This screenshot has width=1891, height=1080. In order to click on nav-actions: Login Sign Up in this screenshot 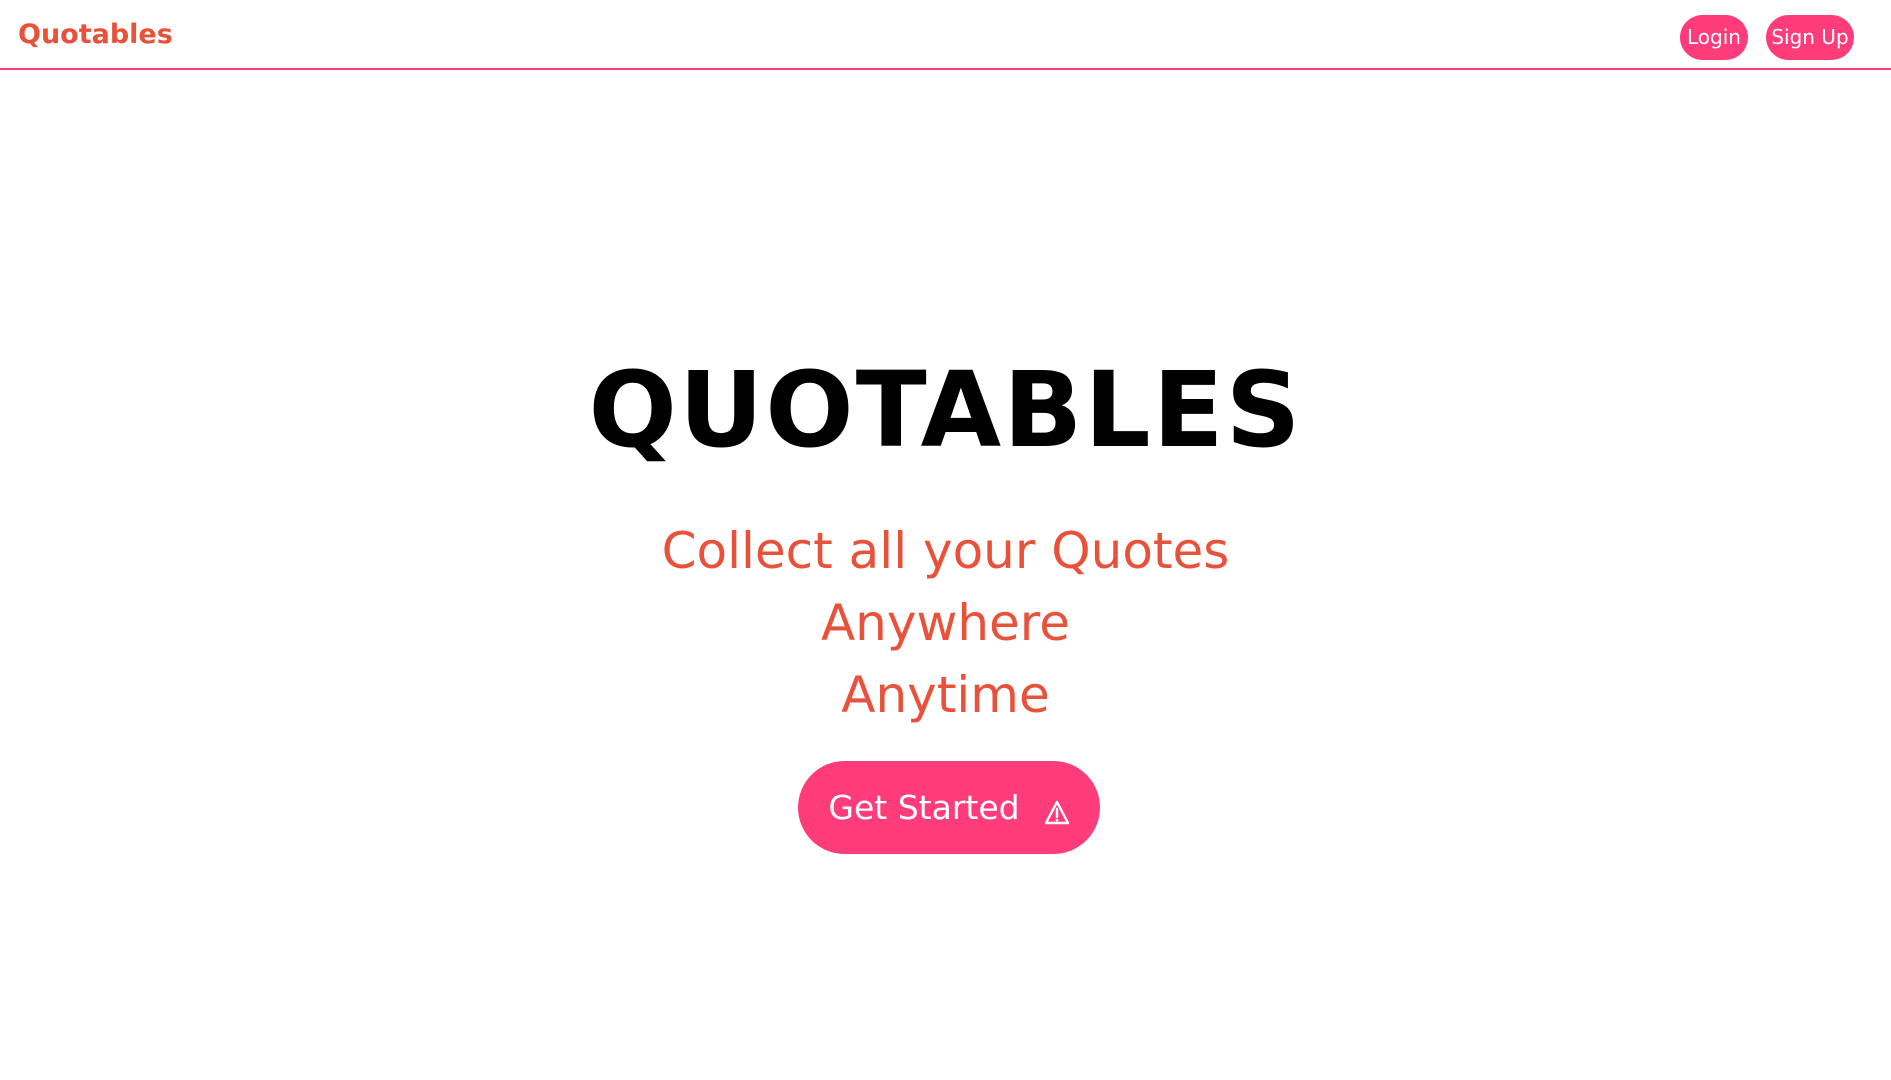, I will do `click(1767, 37)`.